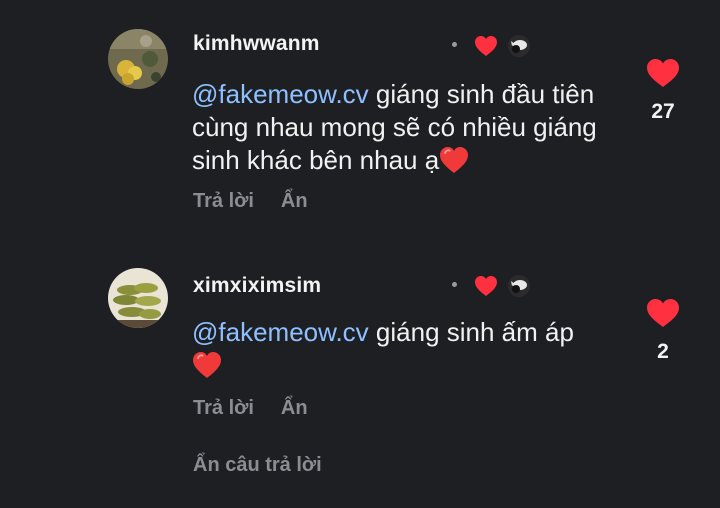 The image size is (720, 508). I want to click on like-count: 2, so click(663, 351).